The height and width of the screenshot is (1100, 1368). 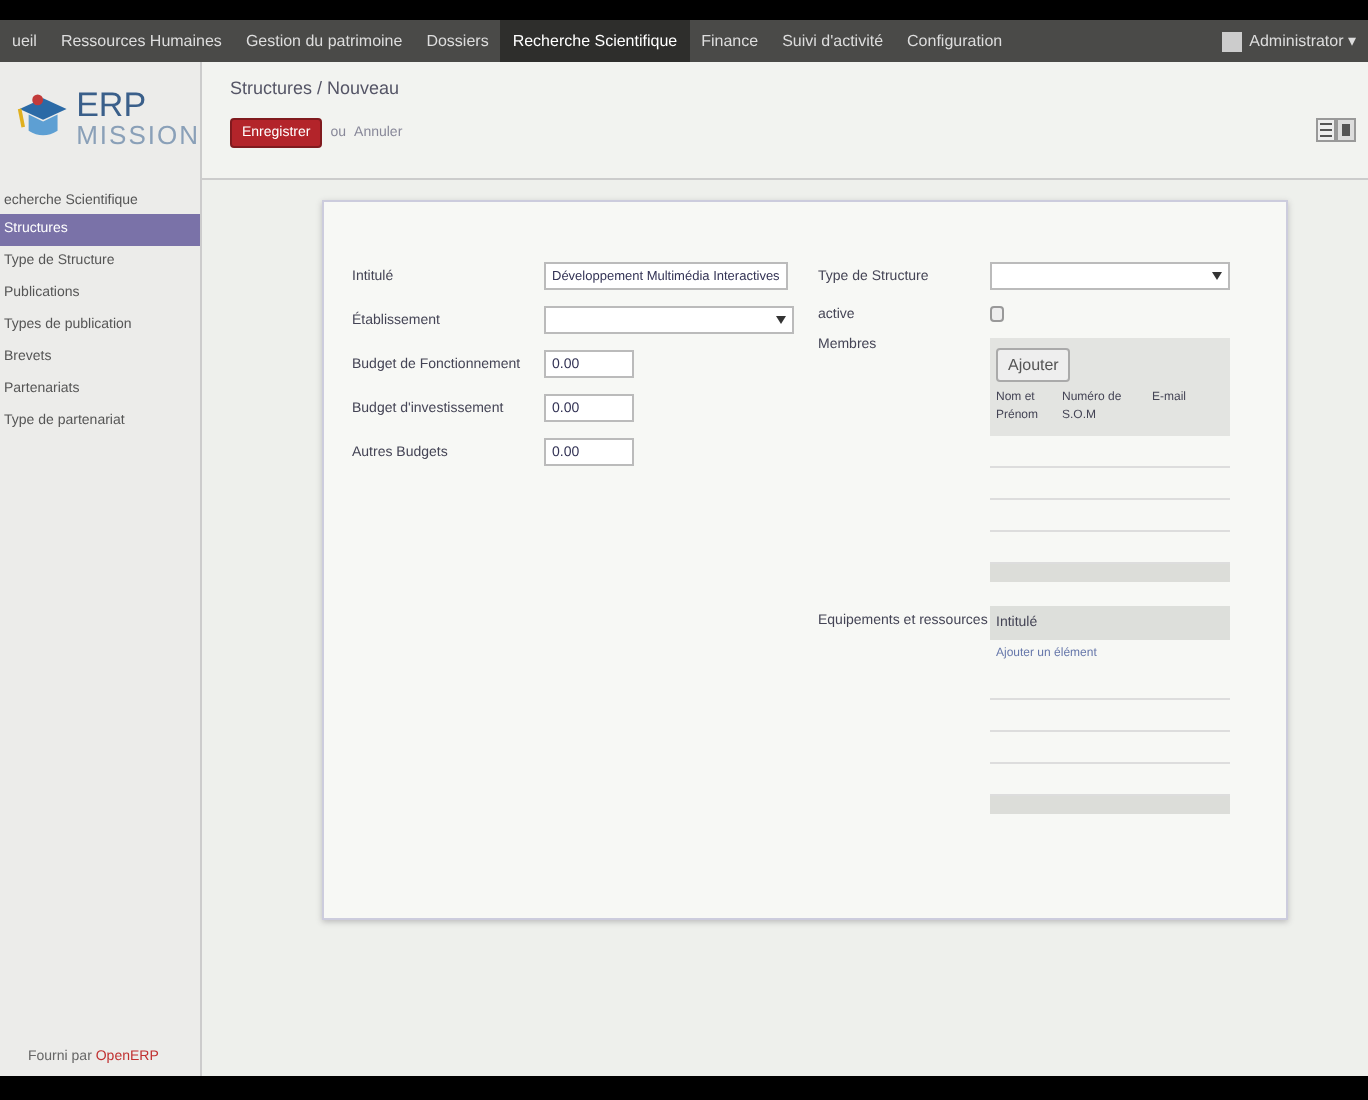 I want to click on menu-item: ueil, so click(x=24, y=41).